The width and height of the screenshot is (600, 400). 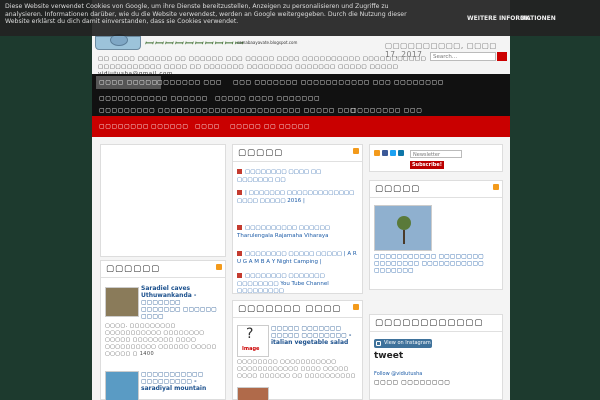 I want to click on search-button, so click(x=502, y=56).